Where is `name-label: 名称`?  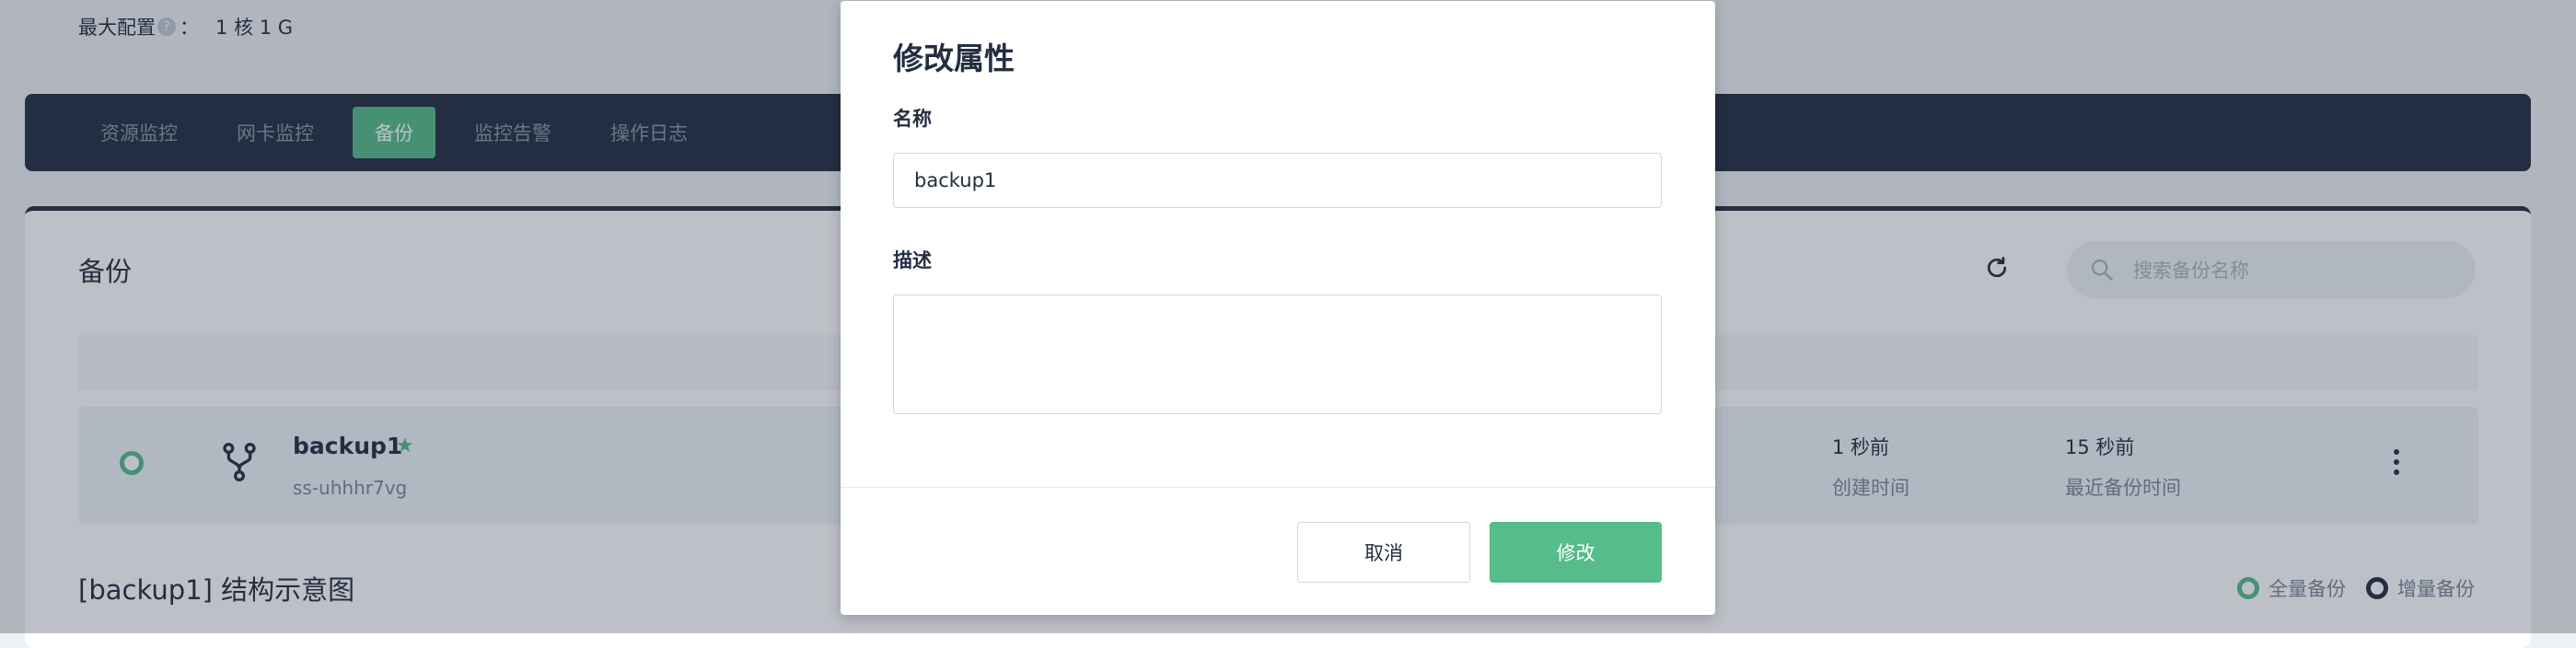 name-label: 名称 is located at coordinates (912, 119).